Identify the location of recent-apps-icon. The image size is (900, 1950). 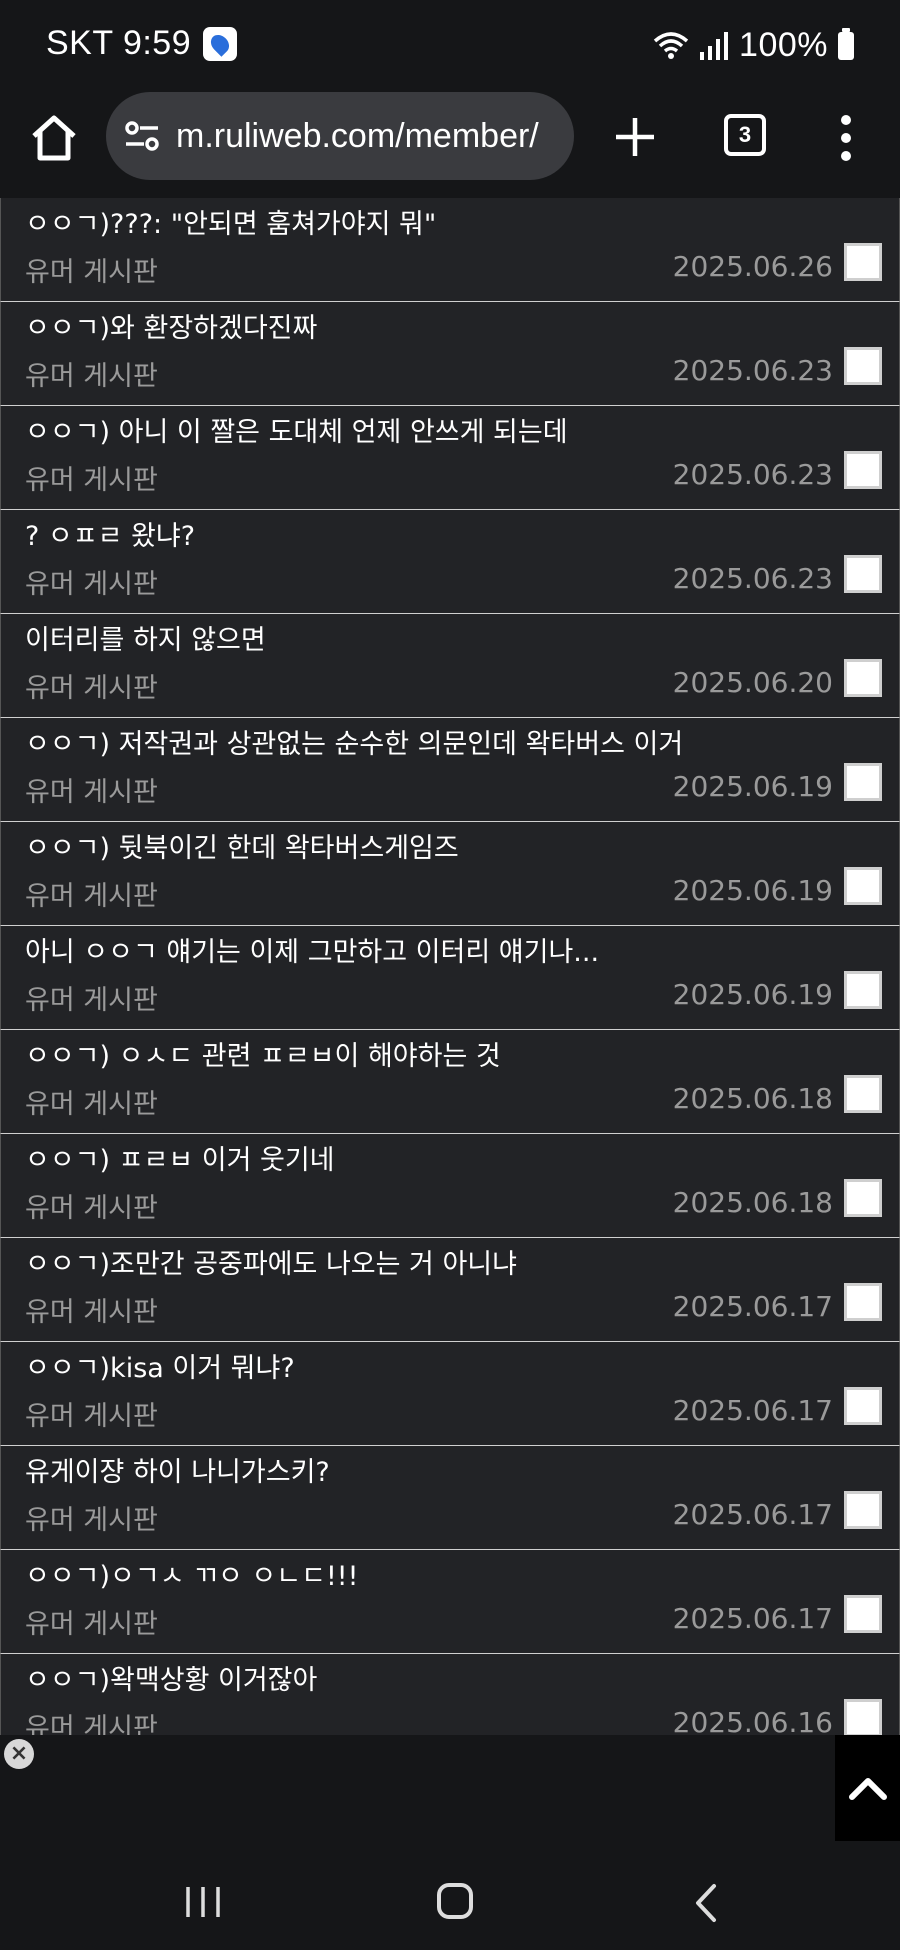
(203, 1902).